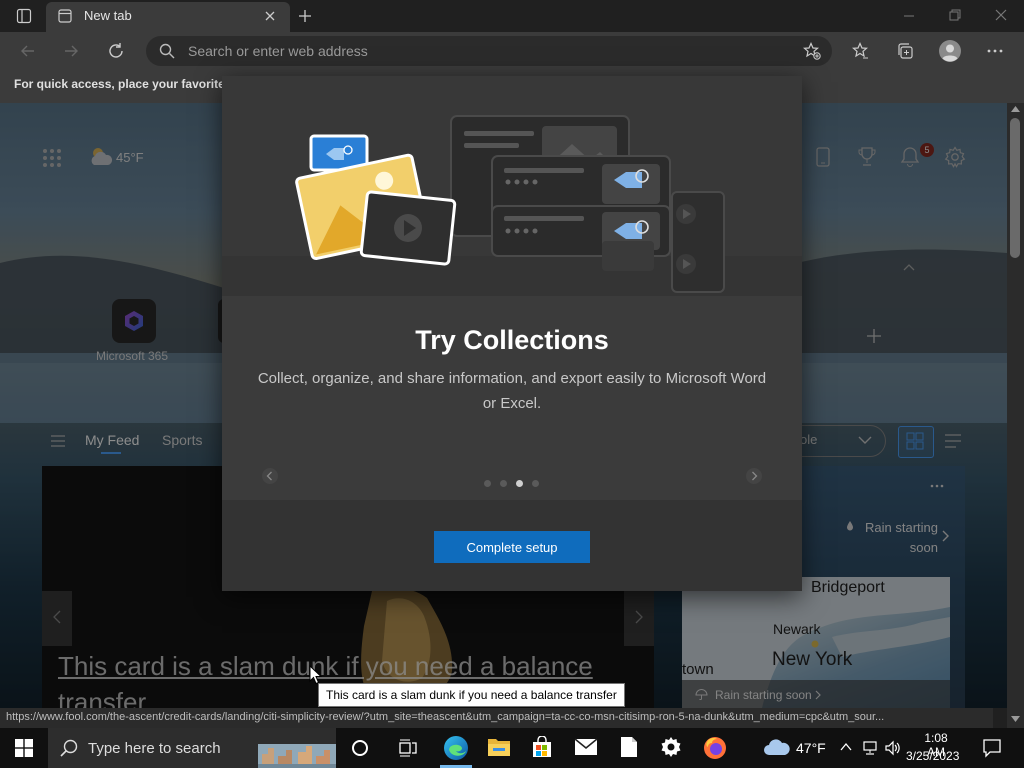  Describe the element at coordinates (932, 756) in the screenshot. I see `taskbar-clock-date: 3/25/2023` at that location.